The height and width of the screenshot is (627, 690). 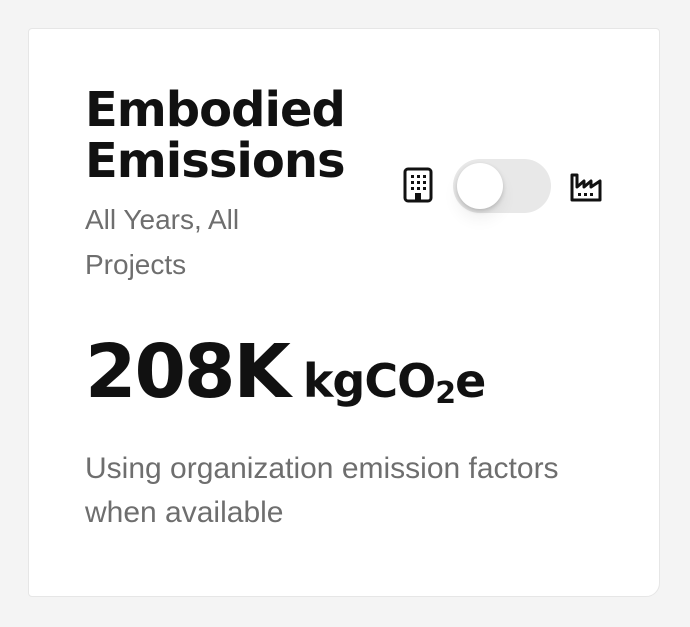 I want to click on embodied-scope-toggle, so click(x=502, y=186).